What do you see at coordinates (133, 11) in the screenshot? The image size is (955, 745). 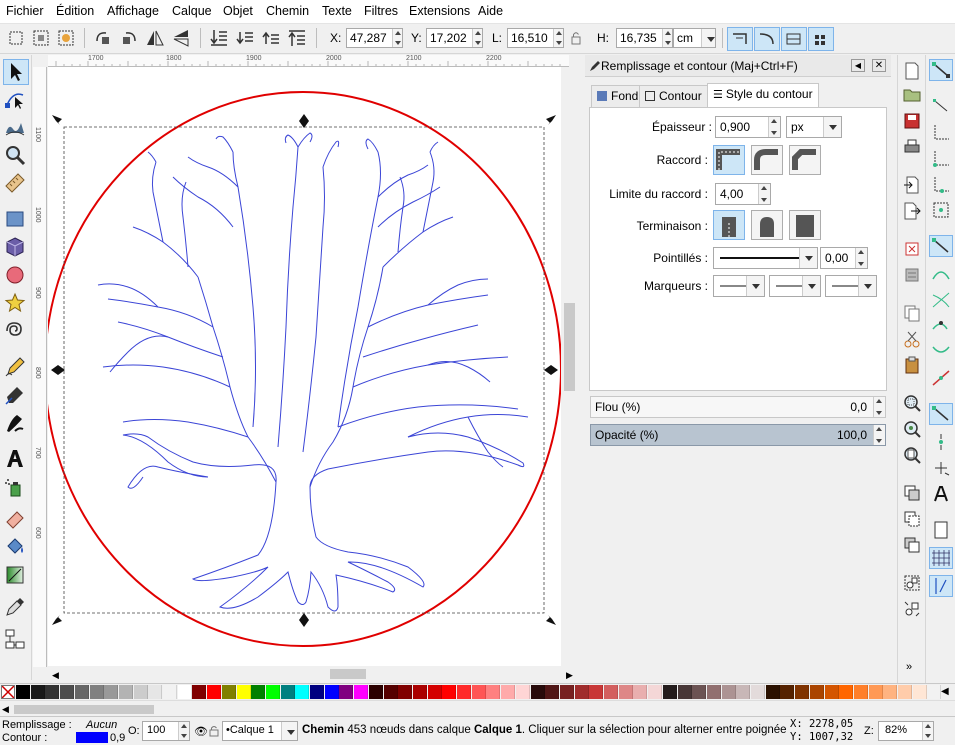 I see `menu-affichage: Affichage` at bounding box center [133, 11].